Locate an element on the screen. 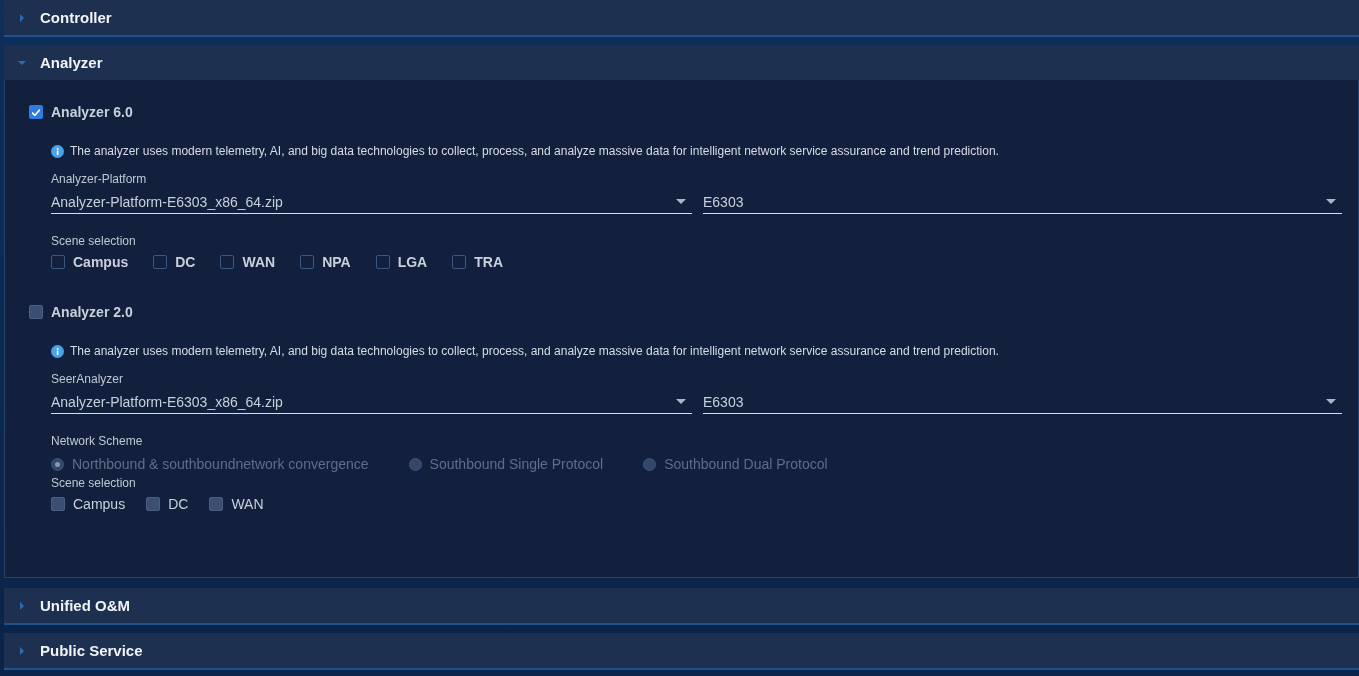 The width and height of the screenshot is (1359, 676). checkbox-label: LGA is located at coordinates (412, 262).